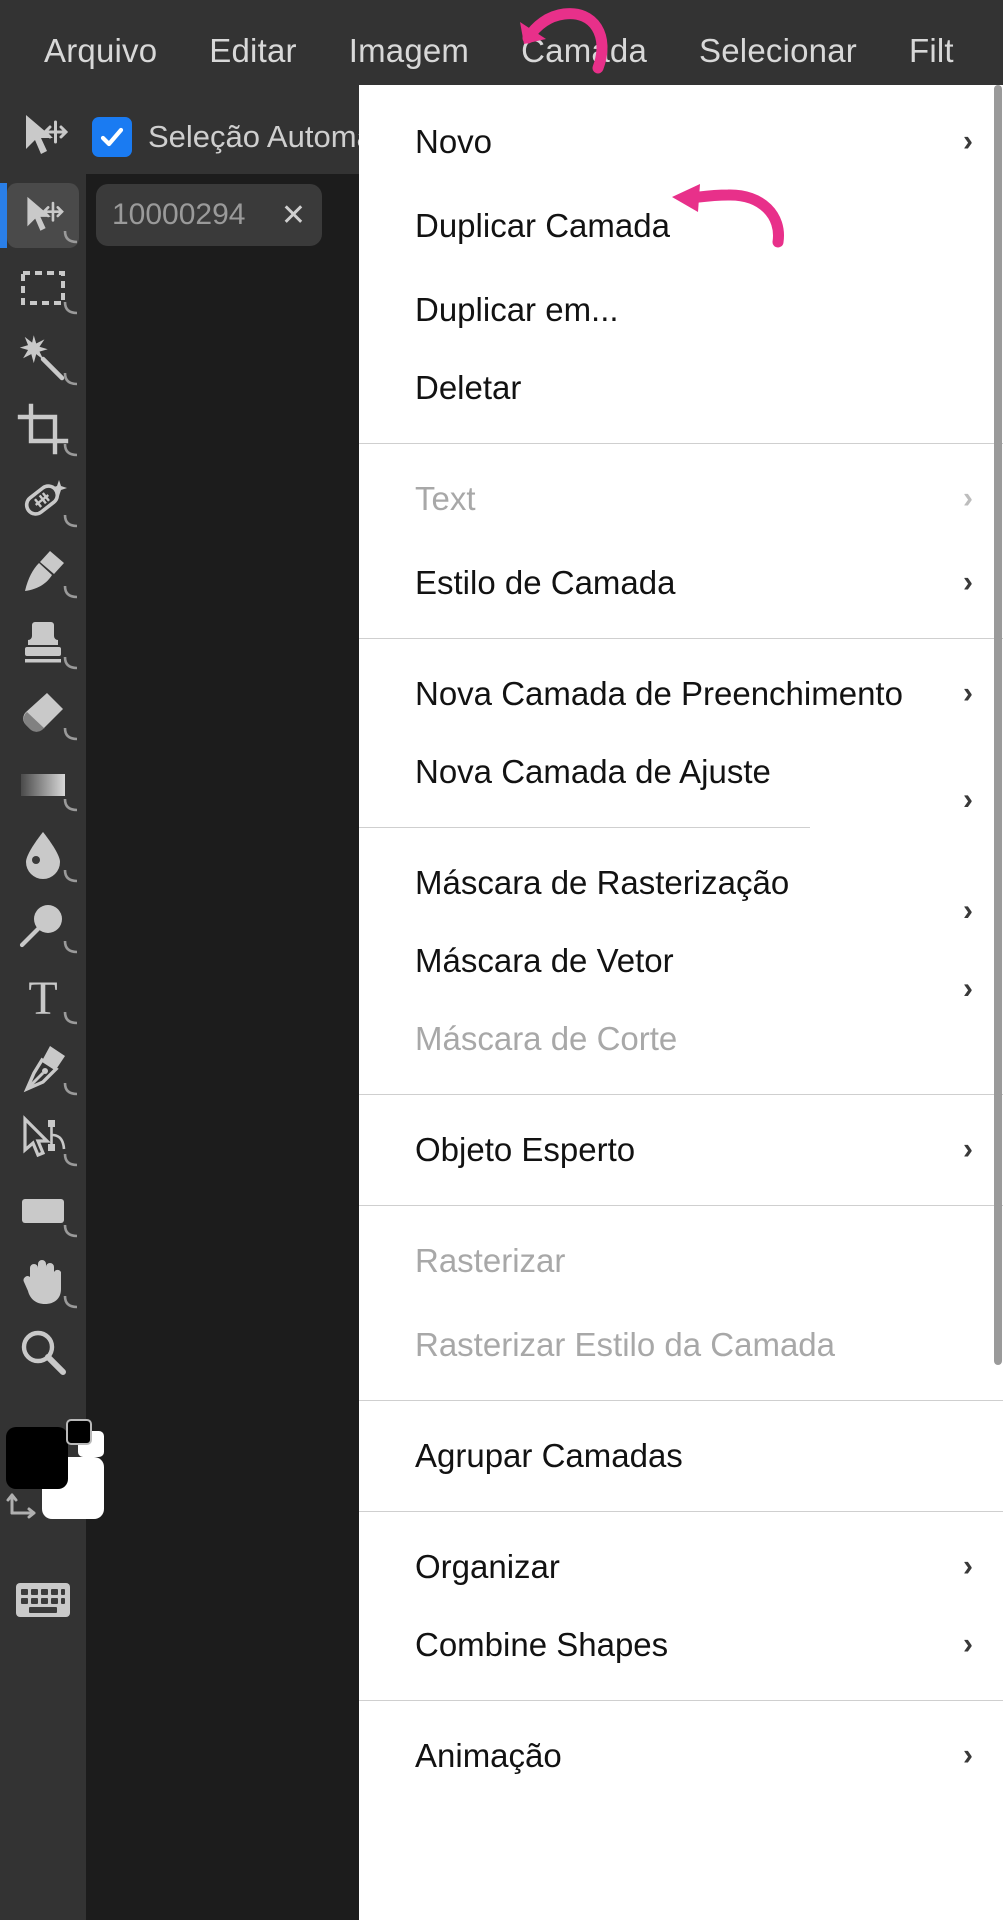 This screenshot has height=1920, width=1003. I want to click on tool-shape, so click(43, 1209).